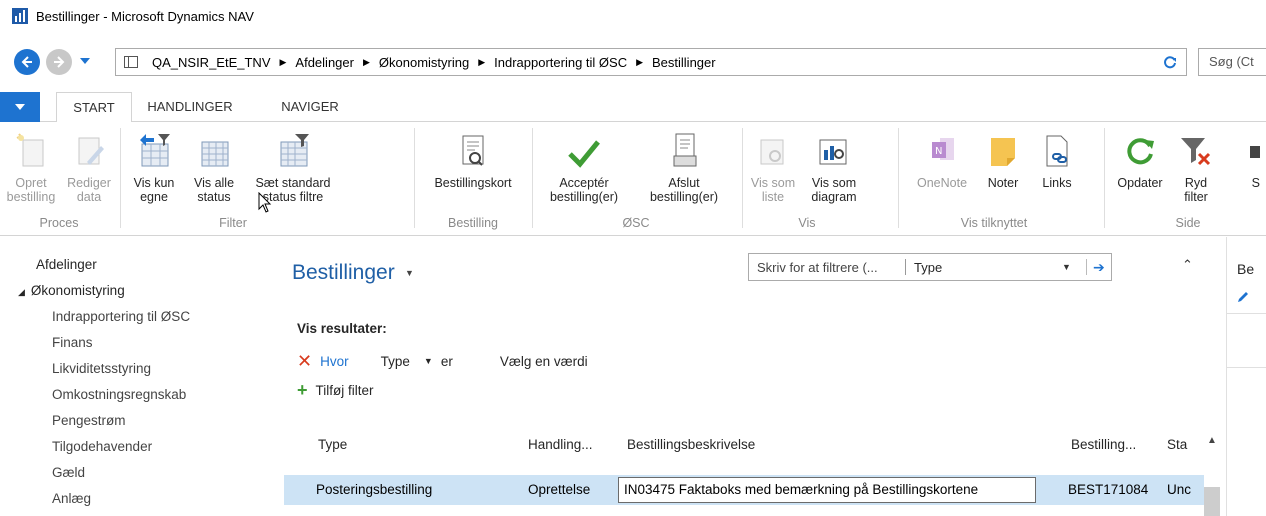 The width and height of the screenshot is (1266, 516). I want to click on cell-status: Unc, so click(1179, 489).